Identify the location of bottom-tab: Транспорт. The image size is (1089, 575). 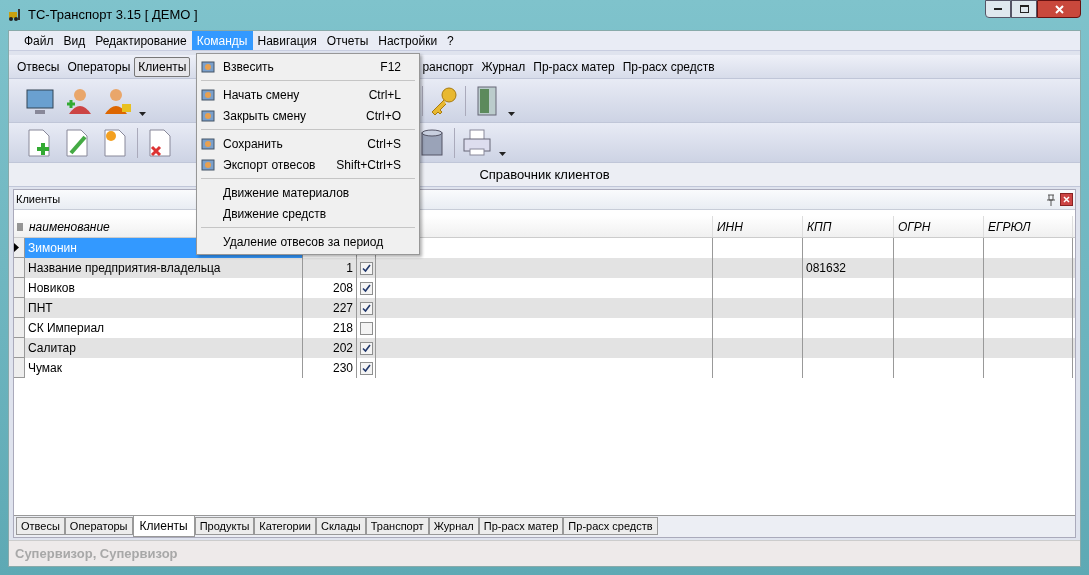
(397, 526).